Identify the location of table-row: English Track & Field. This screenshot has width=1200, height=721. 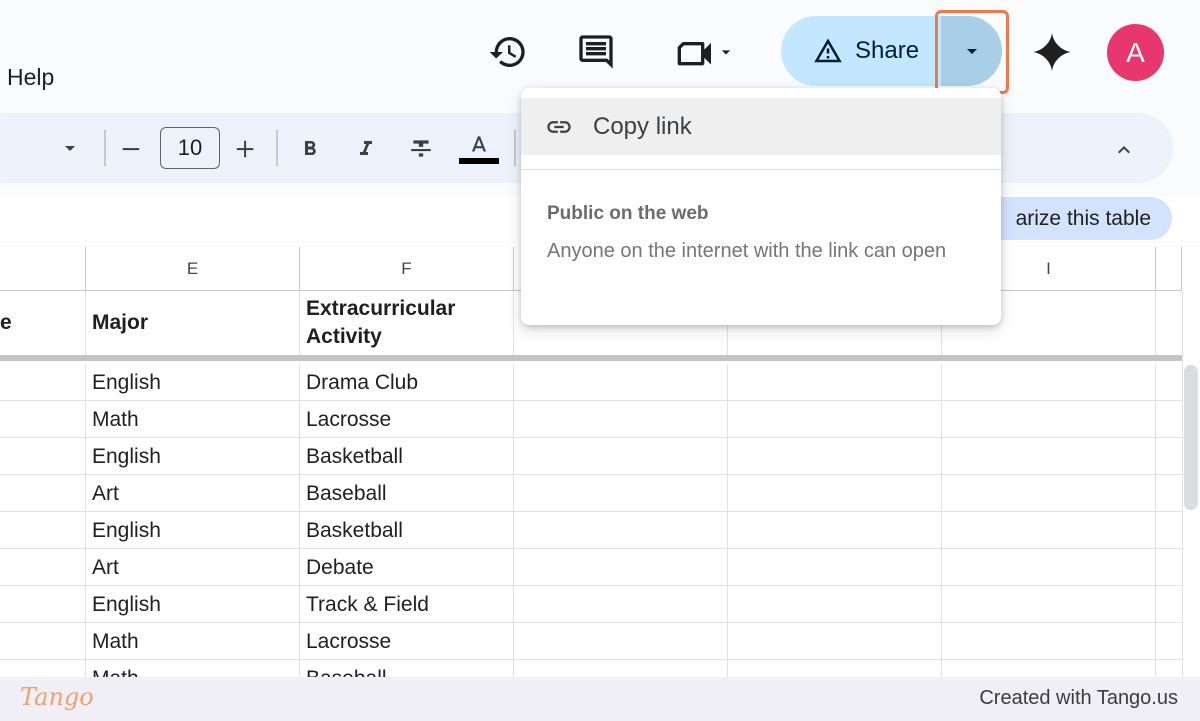
(591, 604).